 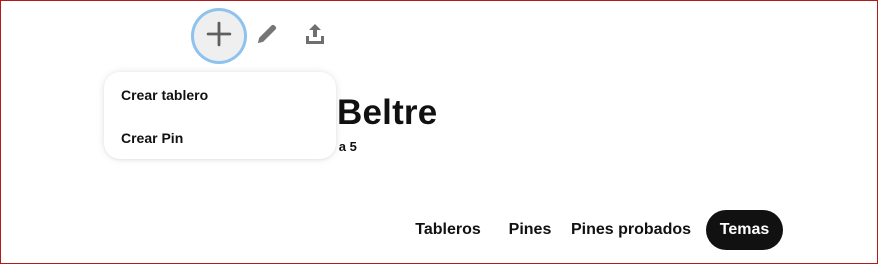 What do you see at coordinates (387, 112) in the screenshot?
I see `profile-name: Beltre` at bounding box center [387, 112].